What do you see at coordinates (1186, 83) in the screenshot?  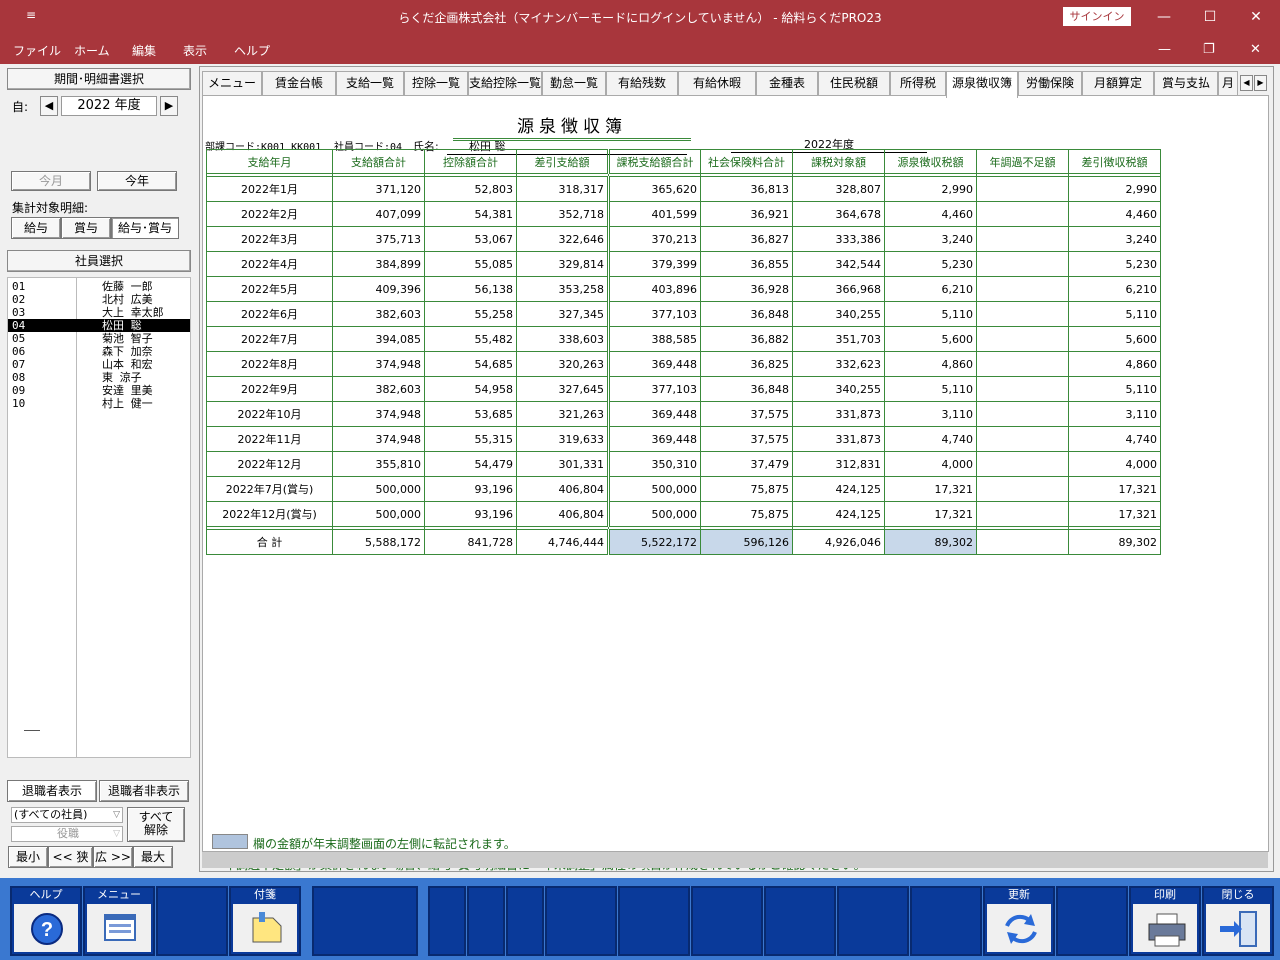 I see `tab-item: 賞与支払` at bounding box center [1186, 83].